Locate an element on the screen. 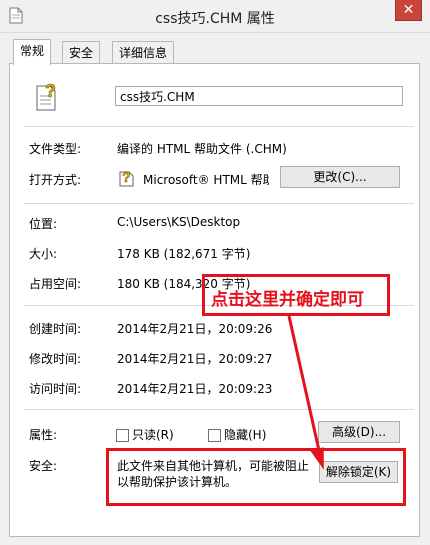  tab-general: 常规 is located at coordinates (32, 52).